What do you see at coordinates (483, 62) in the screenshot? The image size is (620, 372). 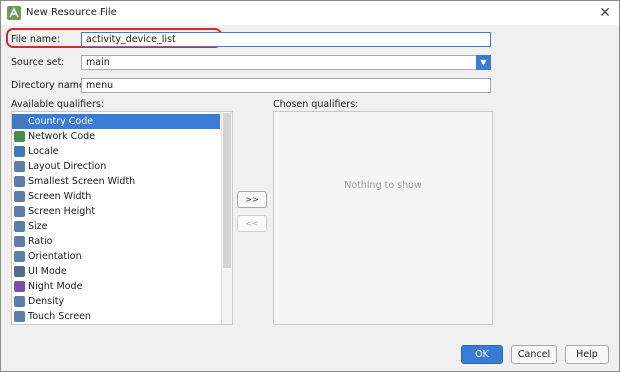 I see `chevron-down-icon: ▼` at bounding box center [483, 62].